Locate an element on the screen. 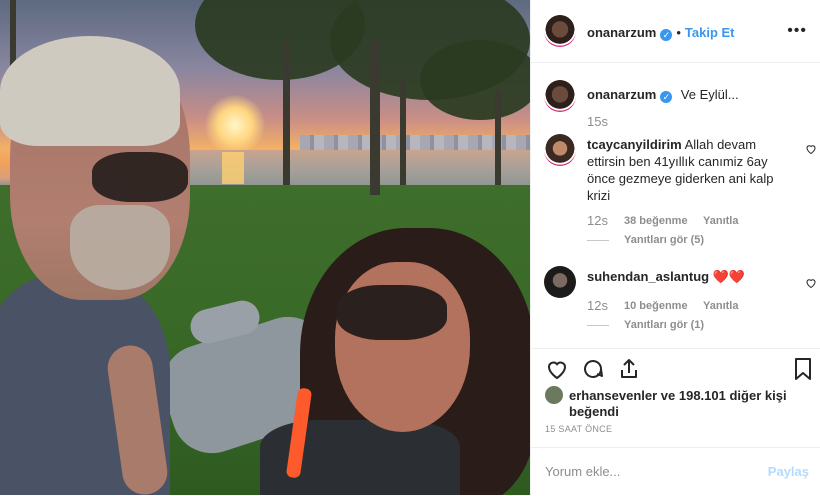 This screenshot has height=496, width=820. caption-username: onanarzum is located at coordinates (621, 94).